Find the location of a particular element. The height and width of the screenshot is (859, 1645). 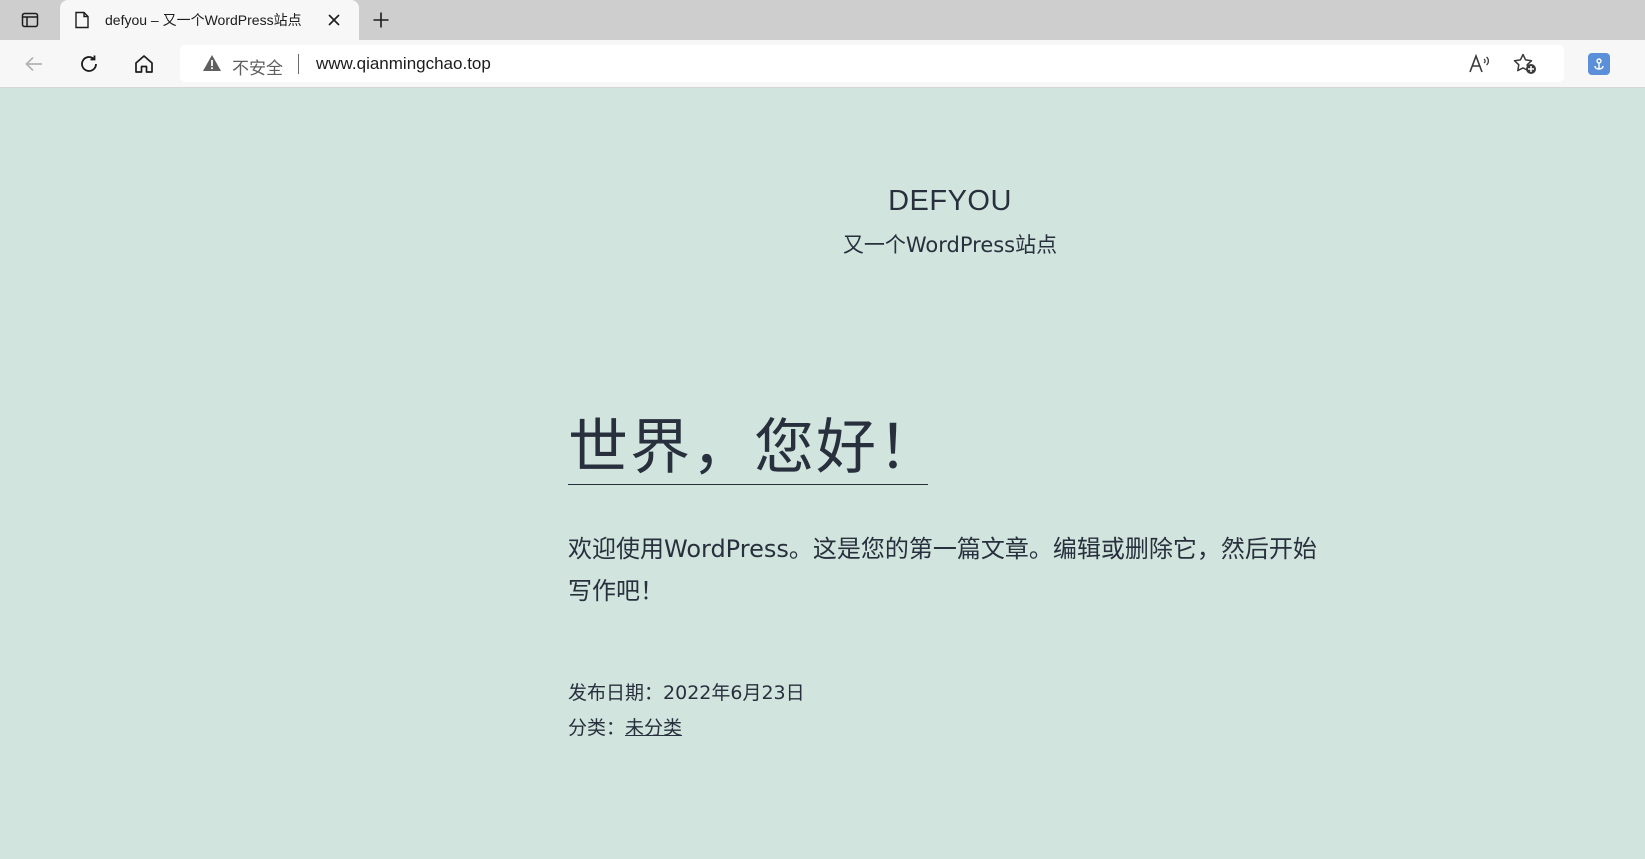

read-aloud-icon is located at coordinates (1479, 63).